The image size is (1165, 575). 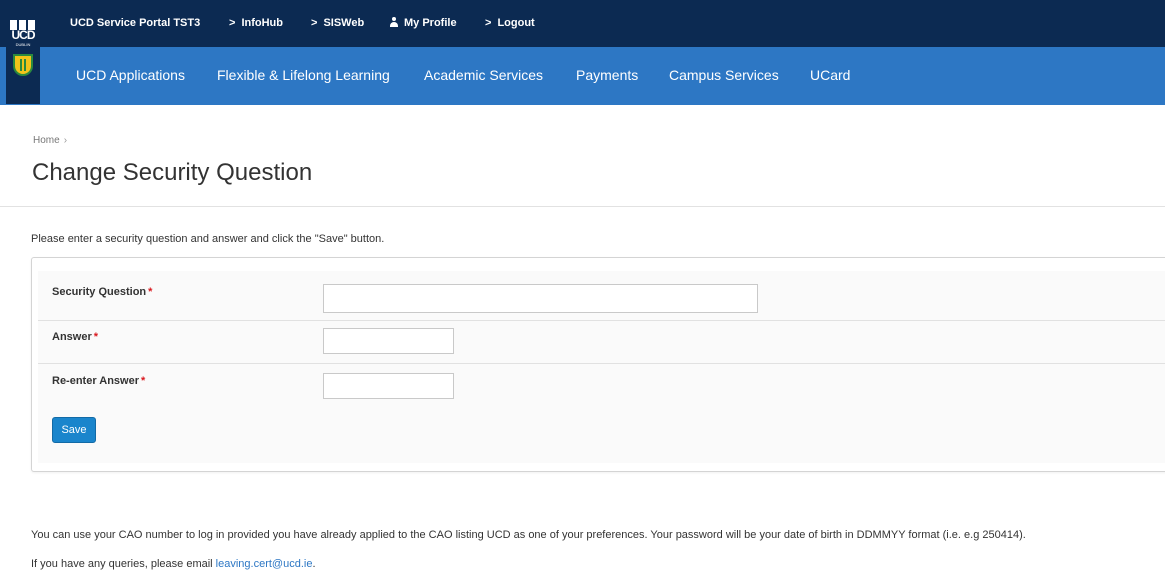 I want to click on crest-icon, so click(x=23, y=65).